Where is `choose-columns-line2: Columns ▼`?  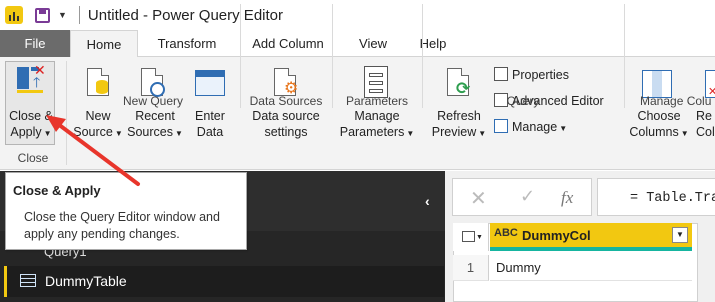
choose-columns-line2: Columns ▼ is located at coordinates (659, 132).